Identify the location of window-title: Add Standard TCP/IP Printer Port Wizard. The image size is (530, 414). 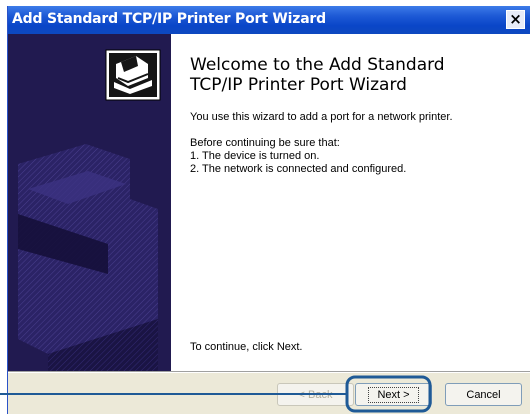
(169, 19).